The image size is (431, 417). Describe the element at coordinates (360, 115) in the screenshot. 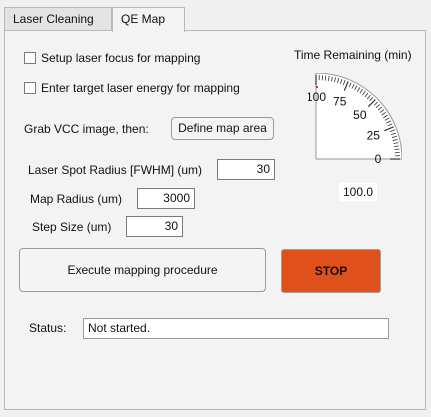

I see `gauge-tick-label: 50` at that location.